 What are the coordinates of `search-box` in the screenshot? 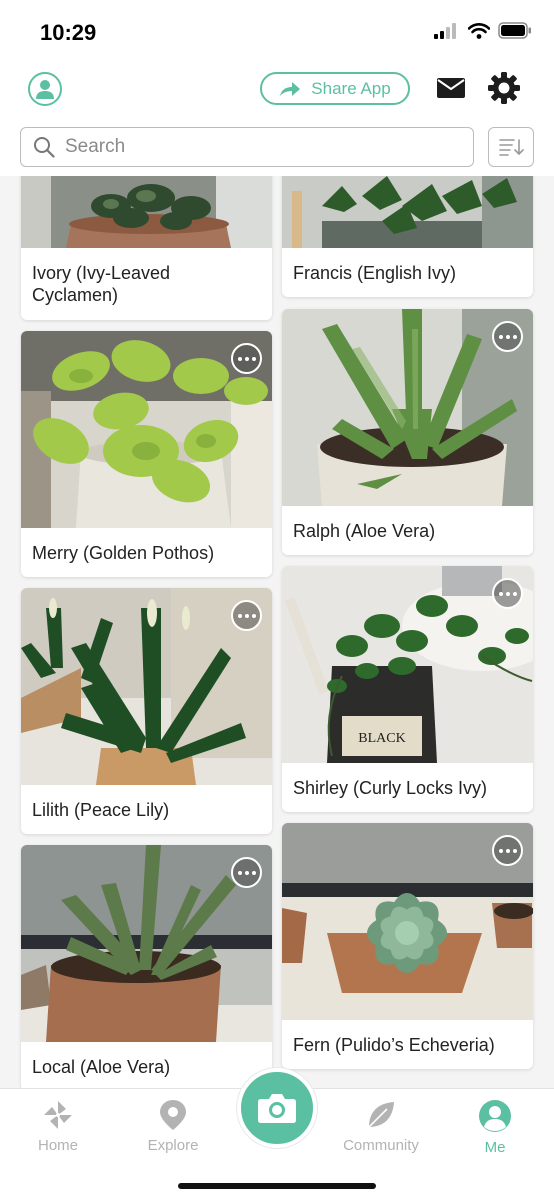 It's located at (247, 147).